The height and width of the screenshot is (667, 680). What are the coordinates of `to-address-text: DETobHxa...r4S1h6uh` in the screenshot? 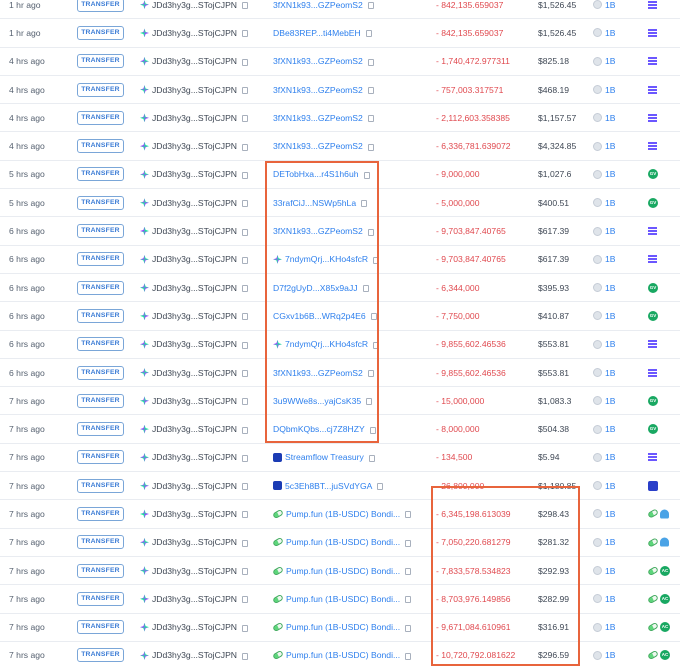 It's located at (316, 174).